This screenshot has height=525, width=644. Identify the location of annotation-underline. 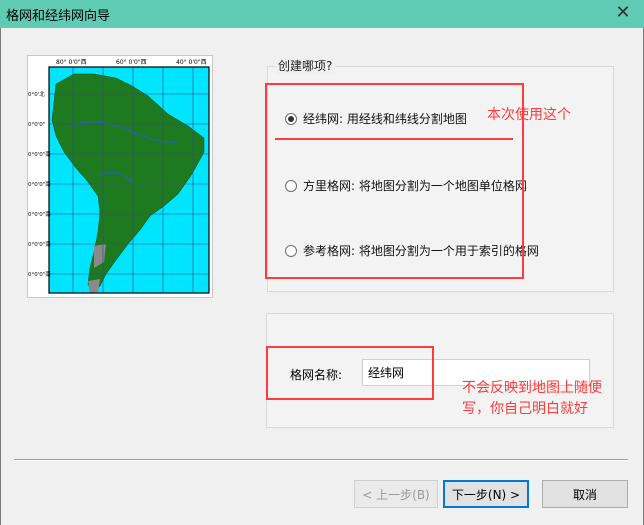
(394, 139).